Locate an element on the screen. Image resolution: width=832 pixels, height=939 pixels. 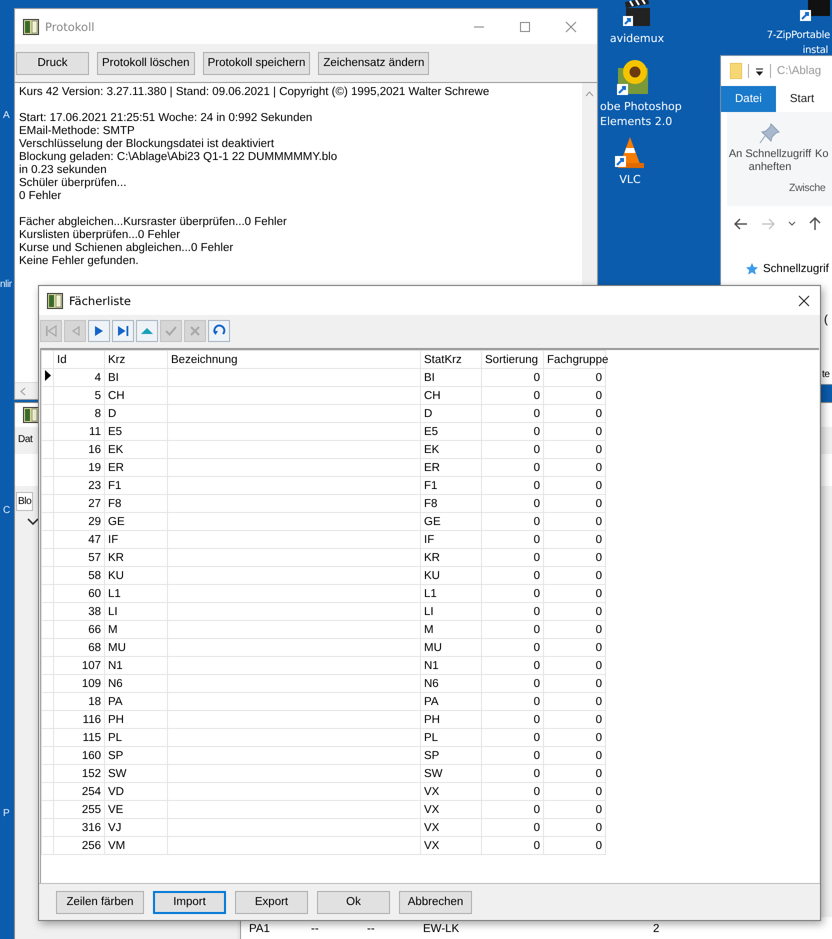
desktop-icon-label: obe Photoshop is located at coordinates (641, 106).